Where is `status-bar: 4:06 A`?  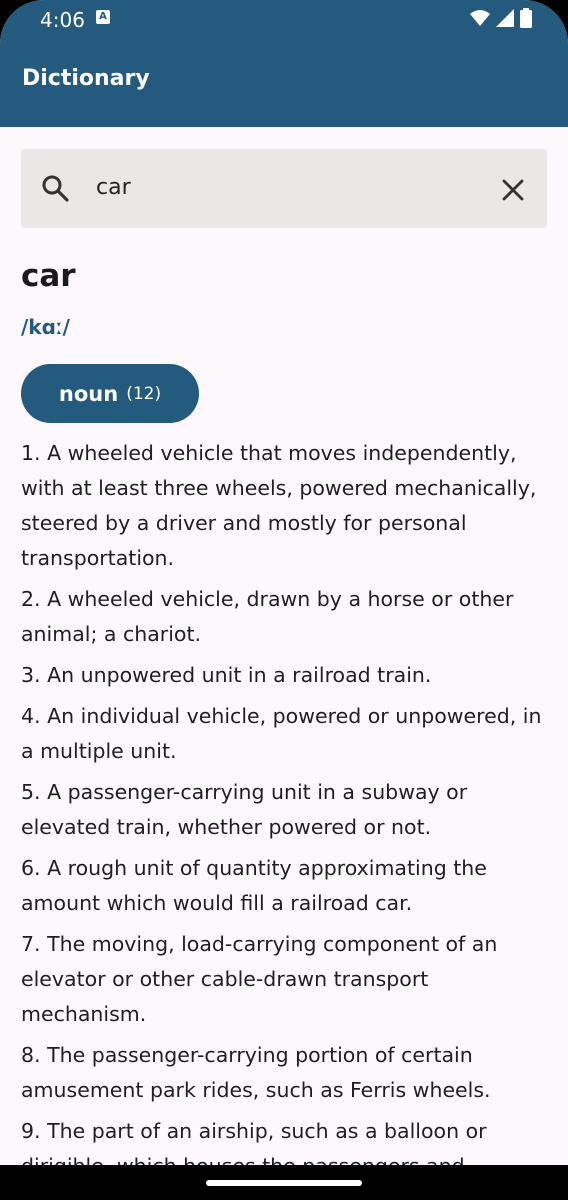 status-bar: 4:06 A is located at coordinates (284, 19).